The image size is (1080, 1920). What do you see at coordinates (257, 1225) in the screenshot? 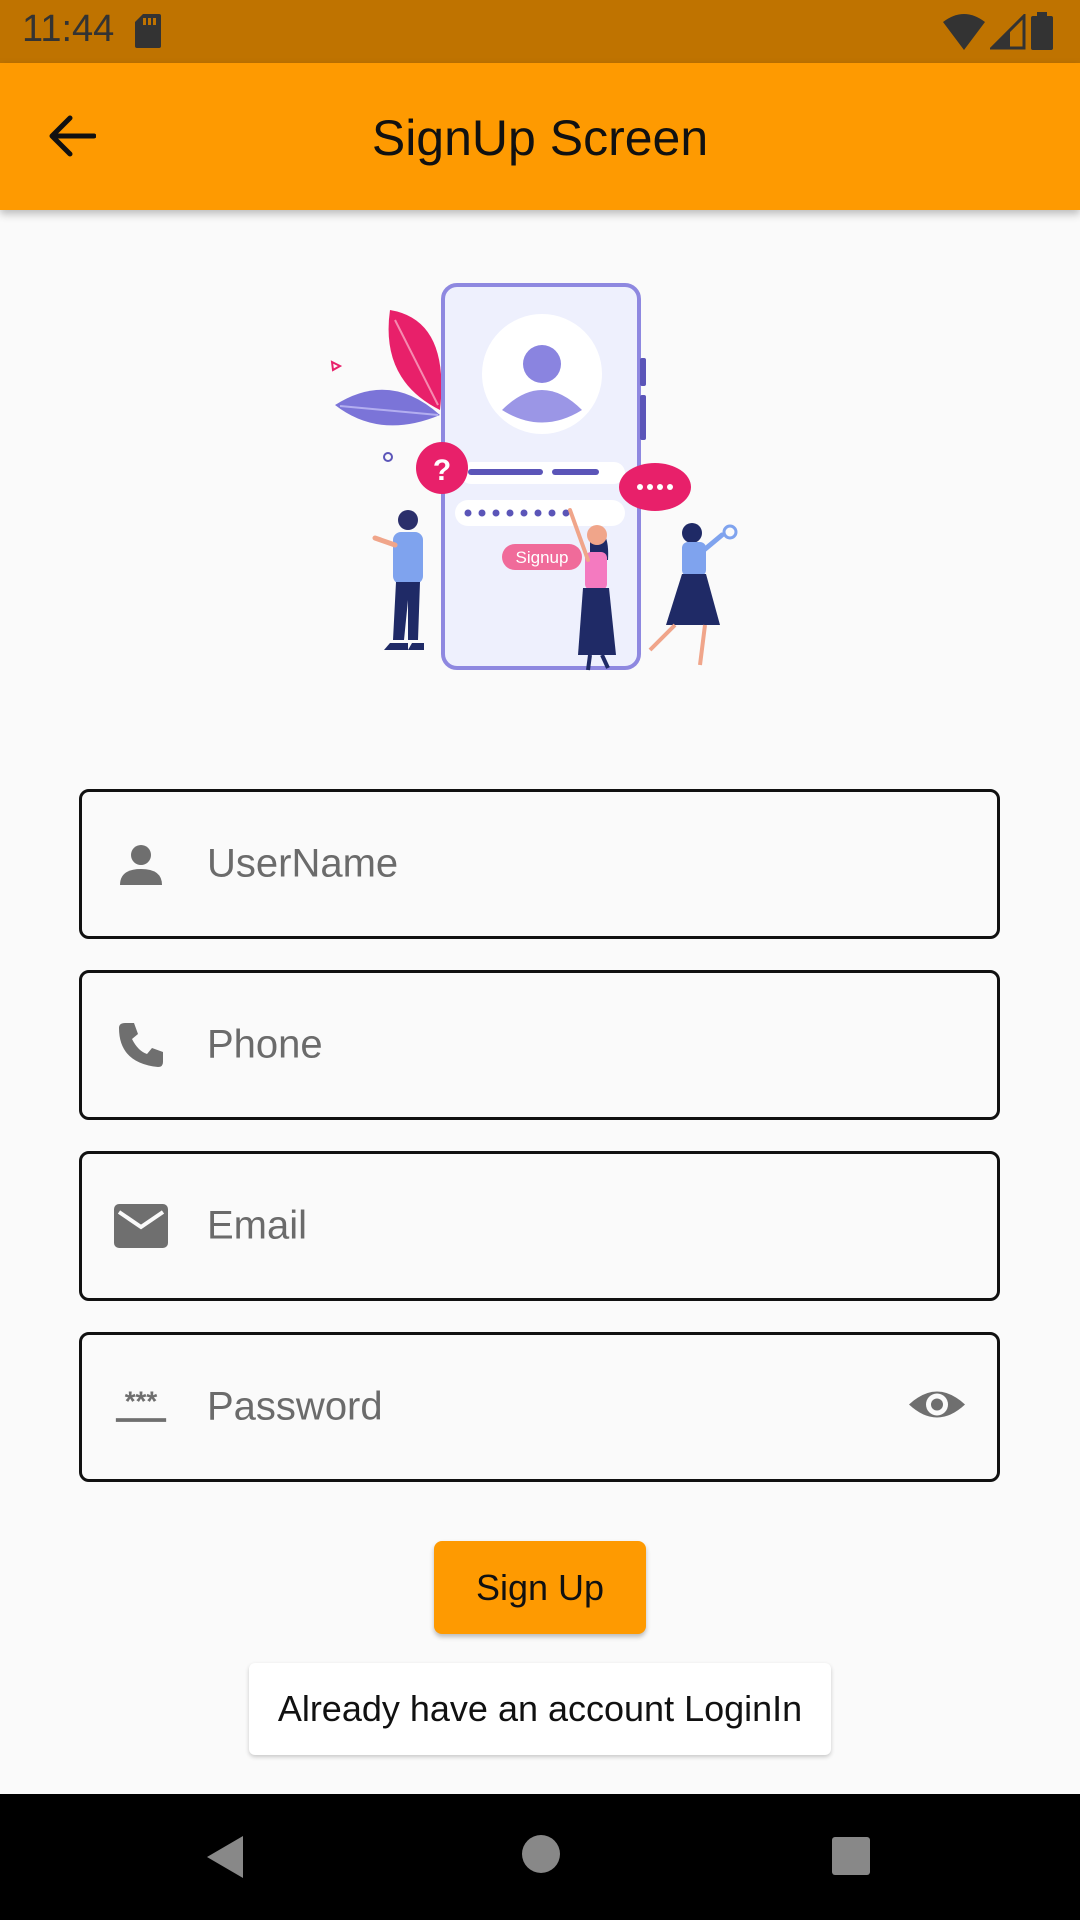
I see `email-placeholder: Email` at bounding box center [257, 1225].